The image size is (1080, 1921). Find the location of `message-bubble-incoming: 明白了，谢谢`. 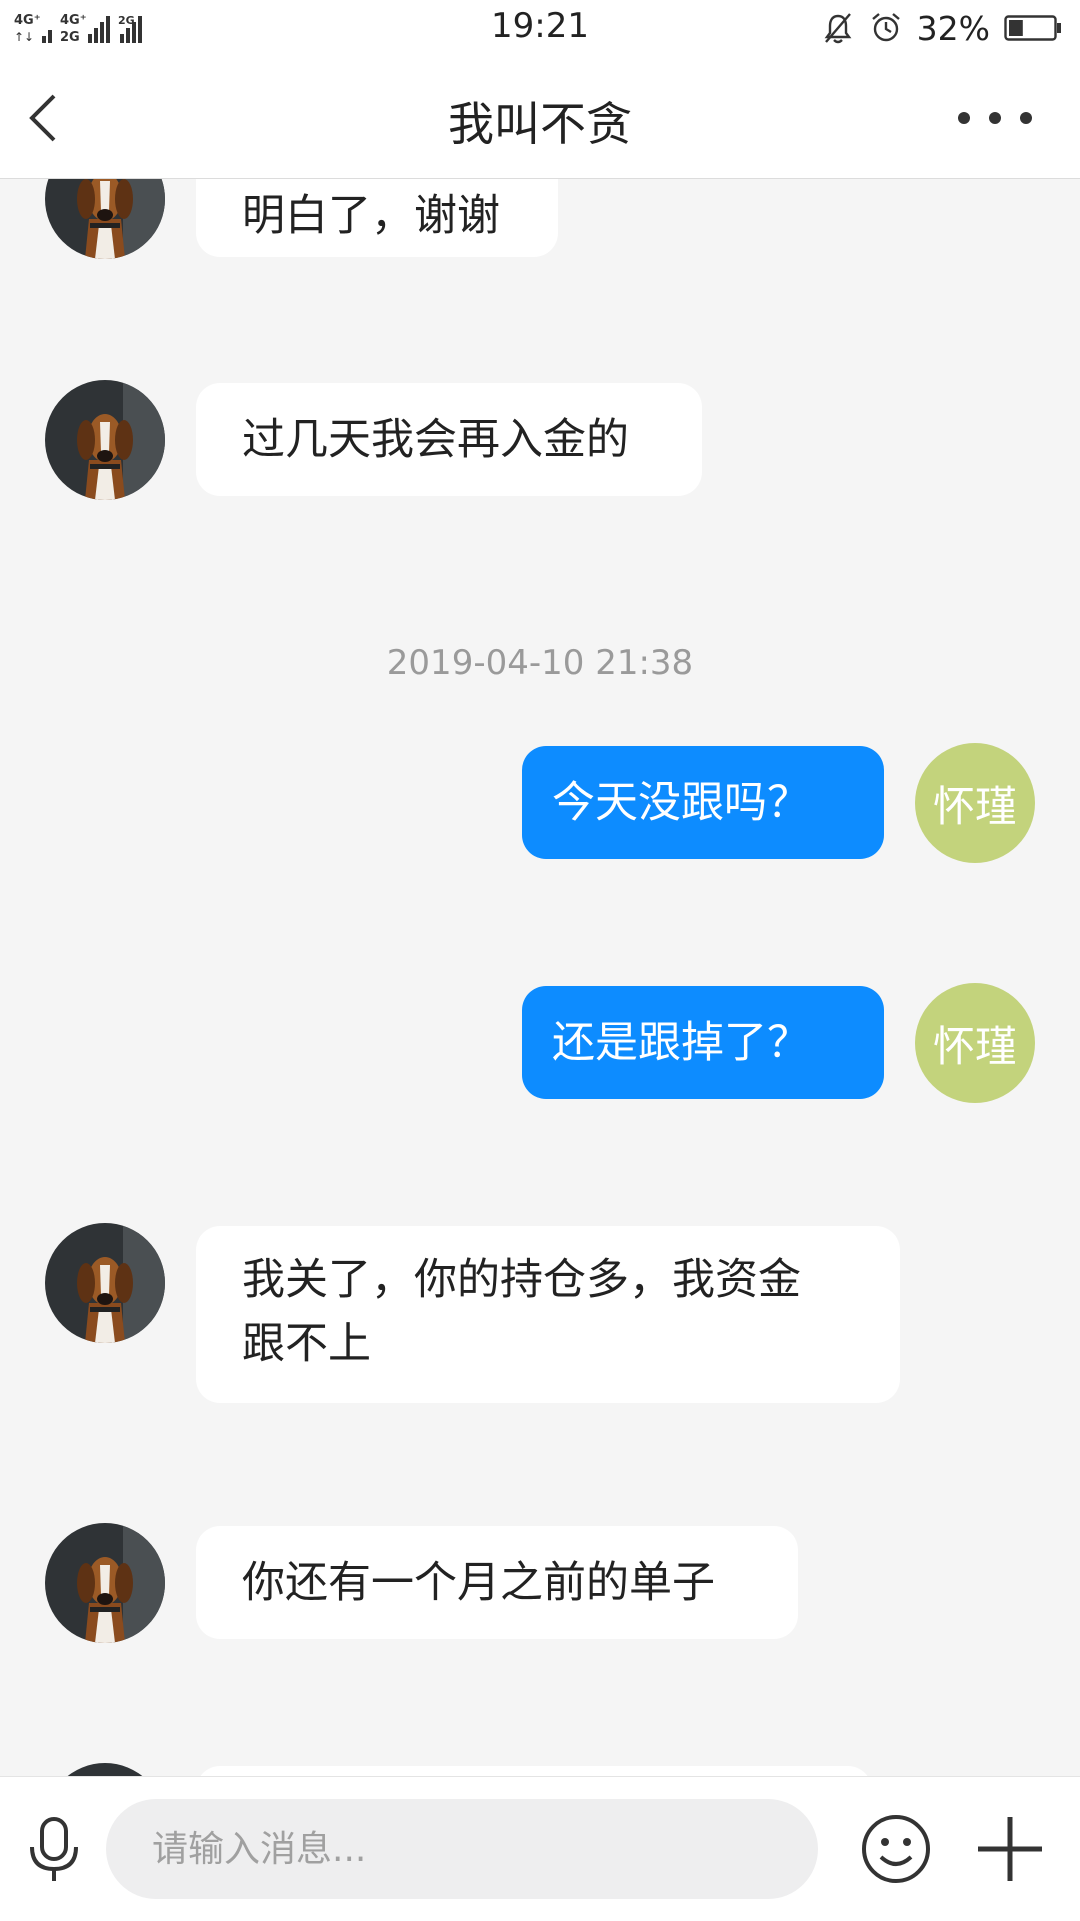

message-bubble-incoming: 明白了，谢谢 is located at coordinates (377, 218).